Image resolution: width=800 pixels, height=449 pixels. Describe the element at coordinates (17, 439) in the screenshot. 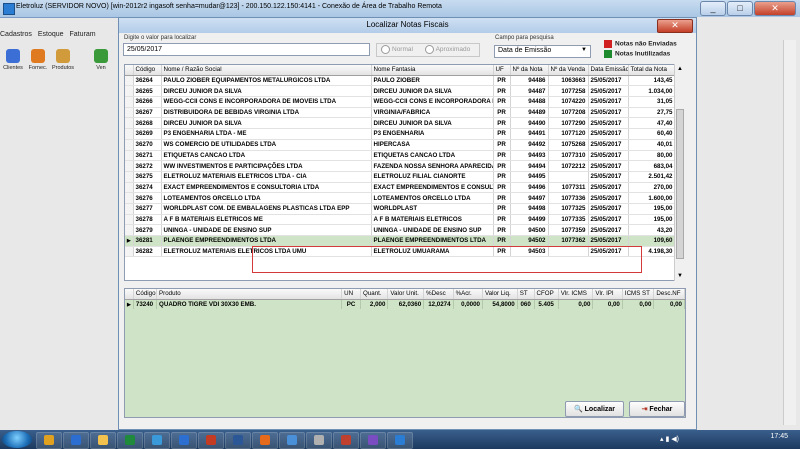

I see `start-button` at that location.